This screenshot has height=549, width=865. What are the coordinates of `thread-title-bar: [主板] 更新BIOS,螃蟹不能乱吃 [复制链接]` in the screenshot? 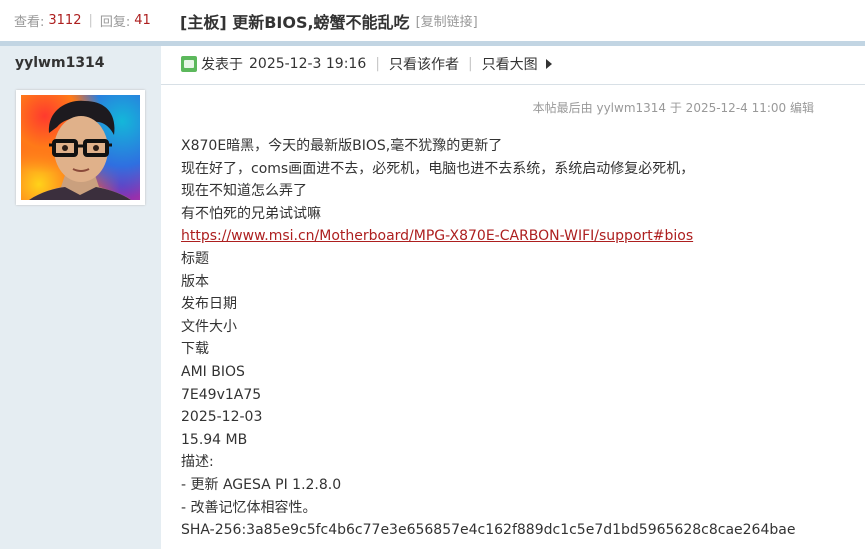 It's located at (513, 20).